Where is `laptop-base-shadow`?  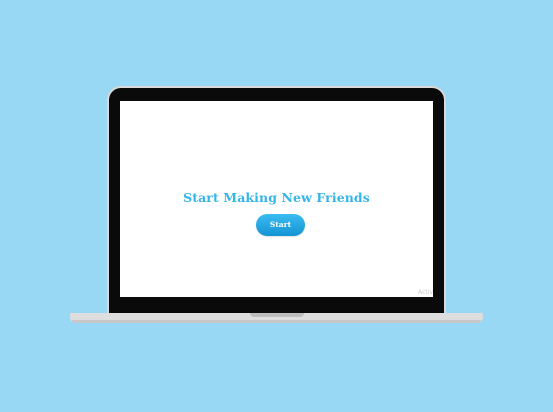 laptop-base-shadow is located at coordinates (276, 321).